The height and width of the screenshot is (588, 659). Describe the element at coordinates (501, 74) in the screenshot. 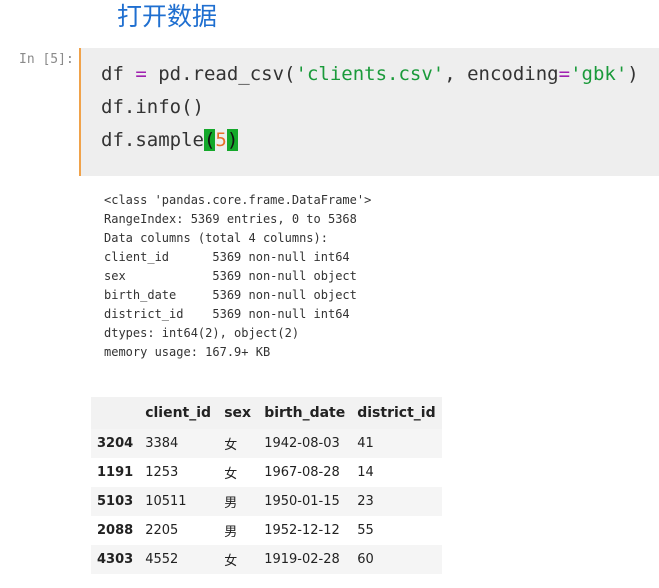

I see `code-token: , encoding` at that location.